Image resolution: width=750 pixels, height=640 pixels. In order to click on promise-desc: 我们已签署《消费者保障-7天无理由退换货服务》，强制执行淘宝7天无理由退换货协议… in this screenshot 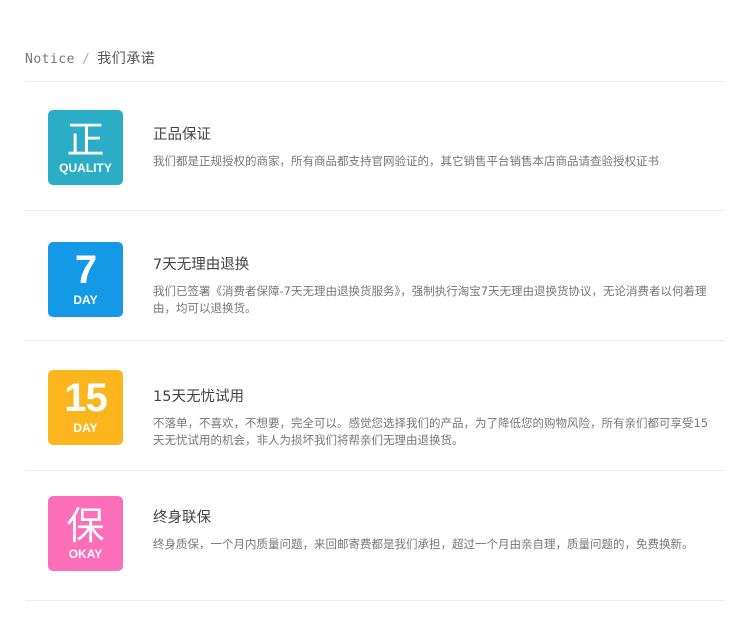, I will do `click(430, 299)`.